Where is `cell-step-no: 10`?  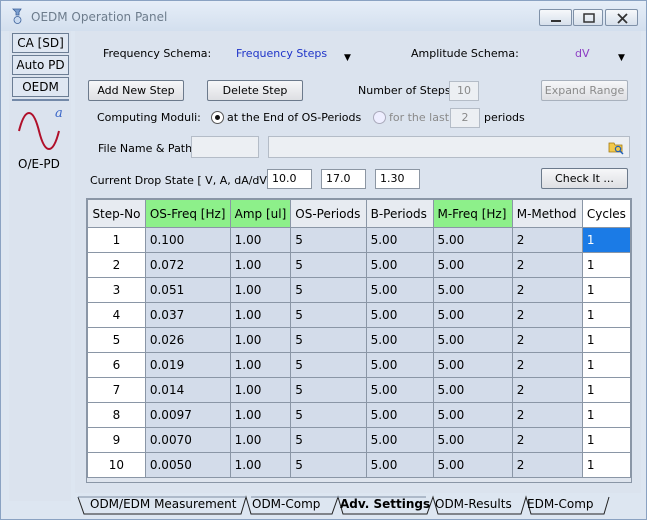
cell-step-no: 10 is located at coordinates (116, 465).